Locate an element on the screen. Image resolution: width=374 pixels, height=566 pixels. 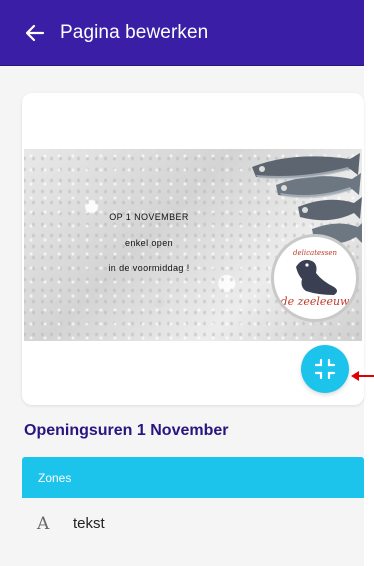
right-edge is located at coordinates (369, 283).